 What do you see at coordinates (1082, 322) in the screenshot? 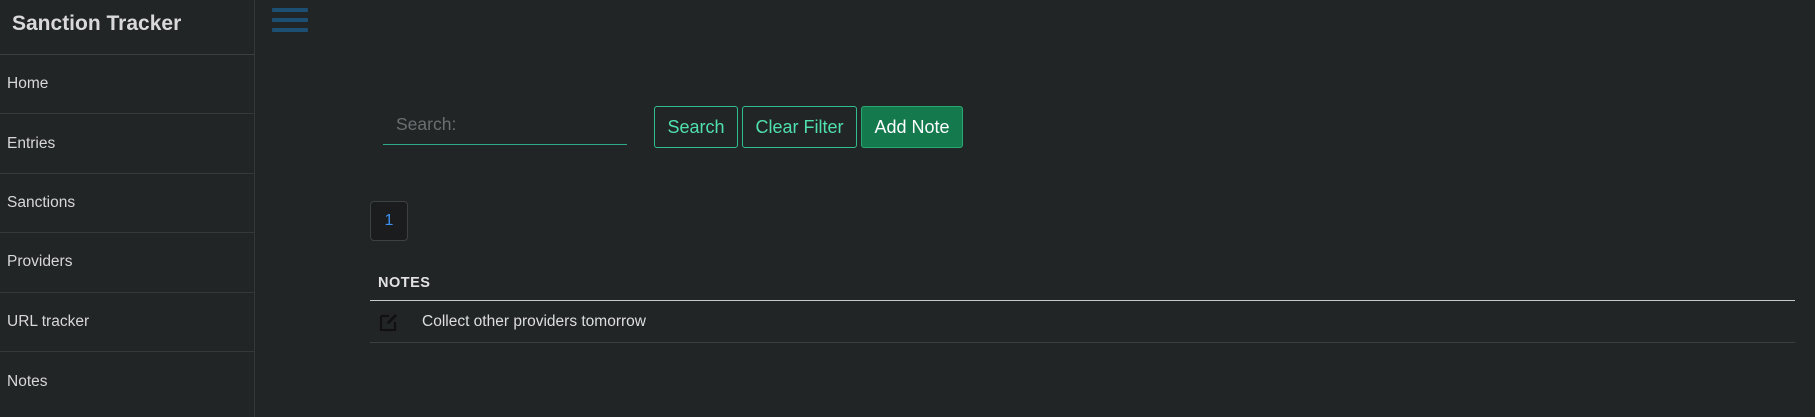
I see `table-row: Collect other providers tomorrow` at bounding box center [1082, 322].